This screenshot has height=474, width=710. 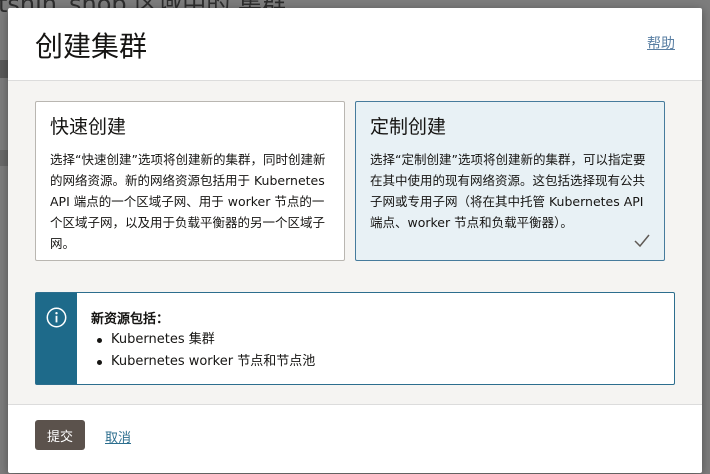 What do you see at coordinates (118, 436) in the screenshot?
I see `cancel-link: 取消` at bounding box center [118, 436].